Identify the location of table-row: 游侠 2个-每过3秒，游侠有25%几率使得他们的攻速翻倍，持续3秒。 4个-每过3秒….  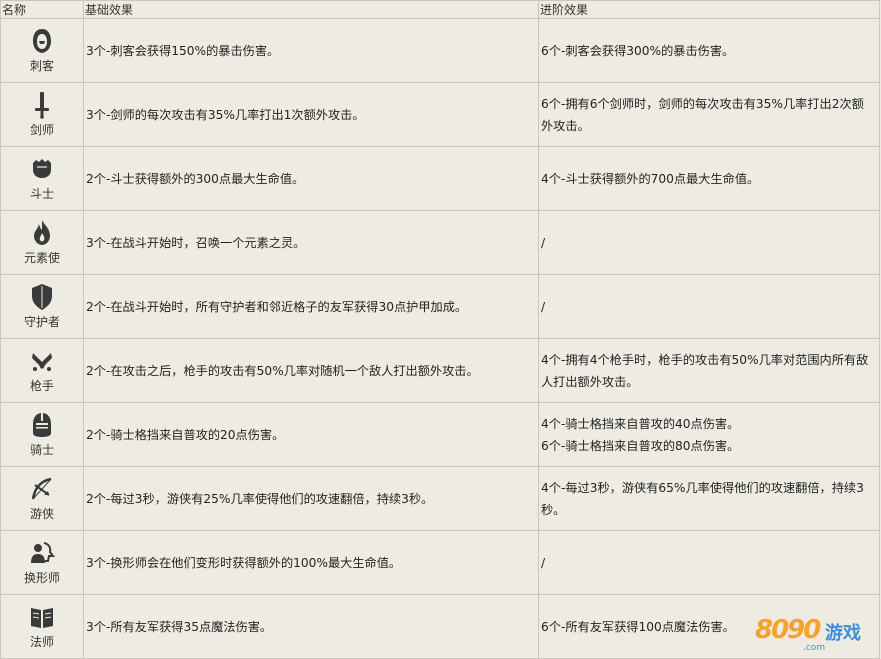
(440, 498).